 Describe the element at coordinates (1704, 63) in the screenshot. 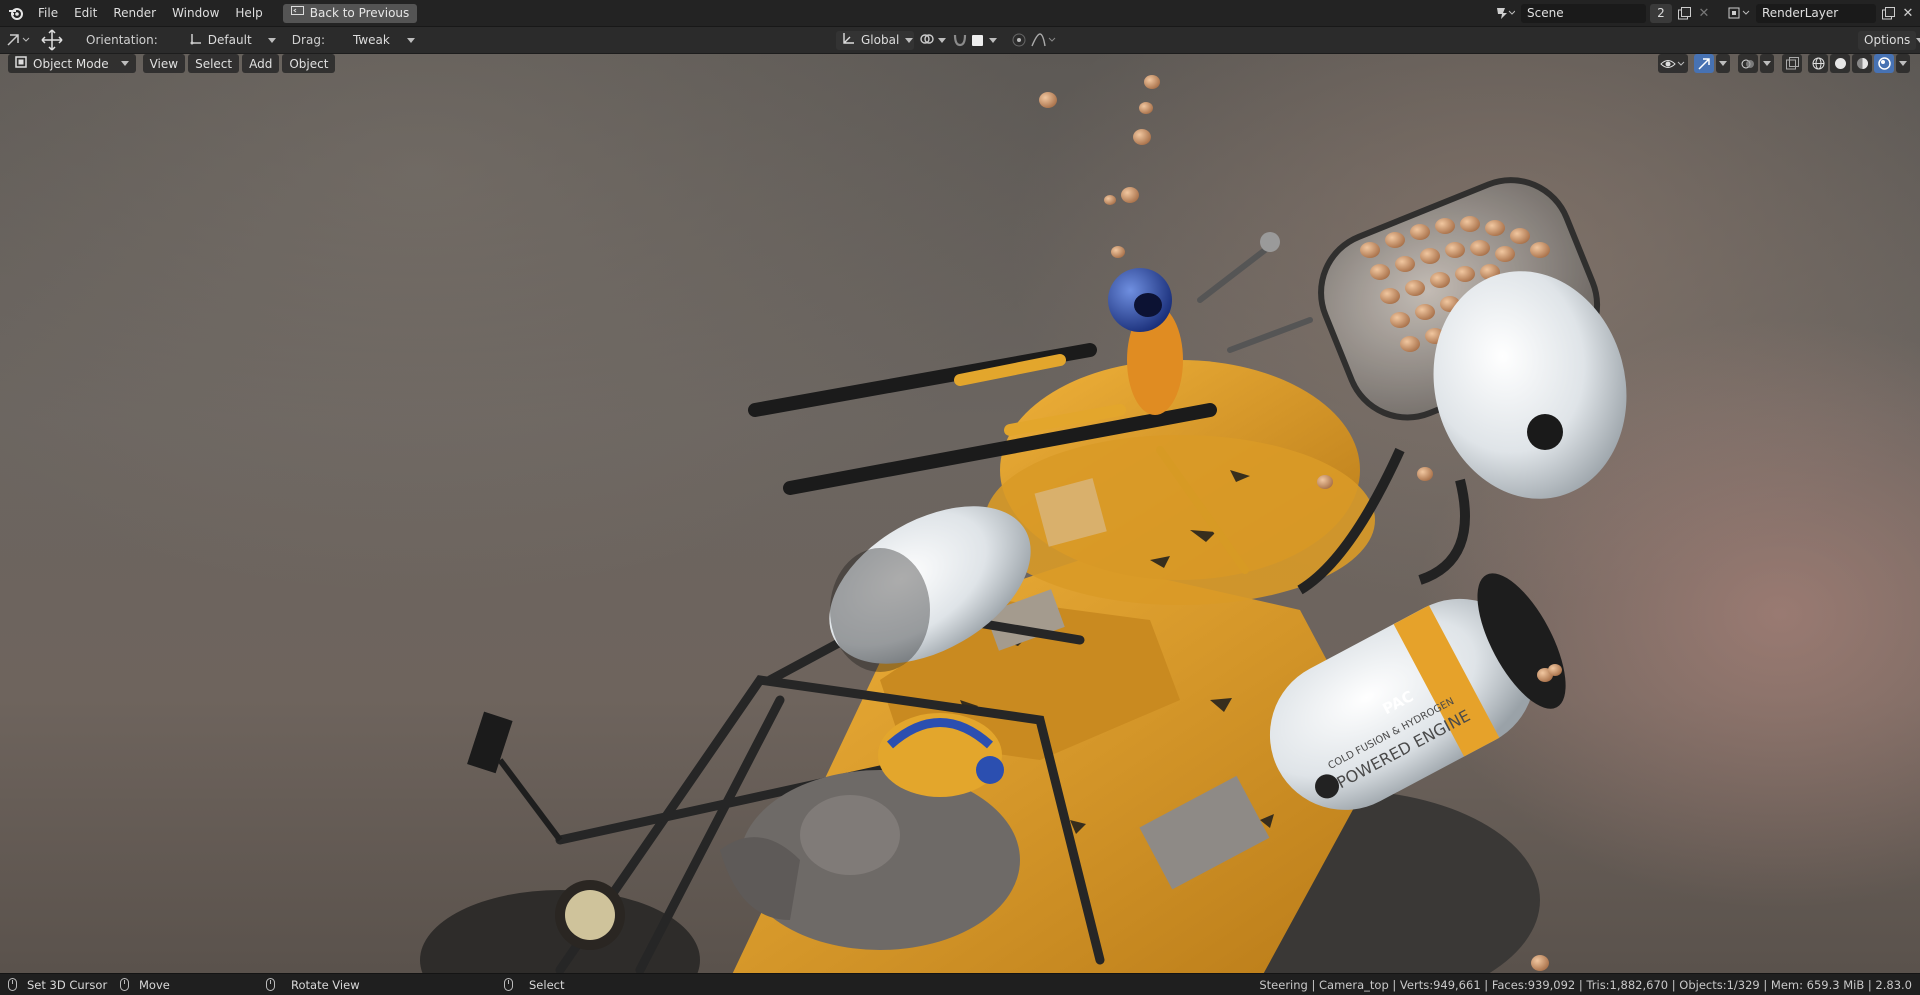

I see `gizmo-icon` at that location.